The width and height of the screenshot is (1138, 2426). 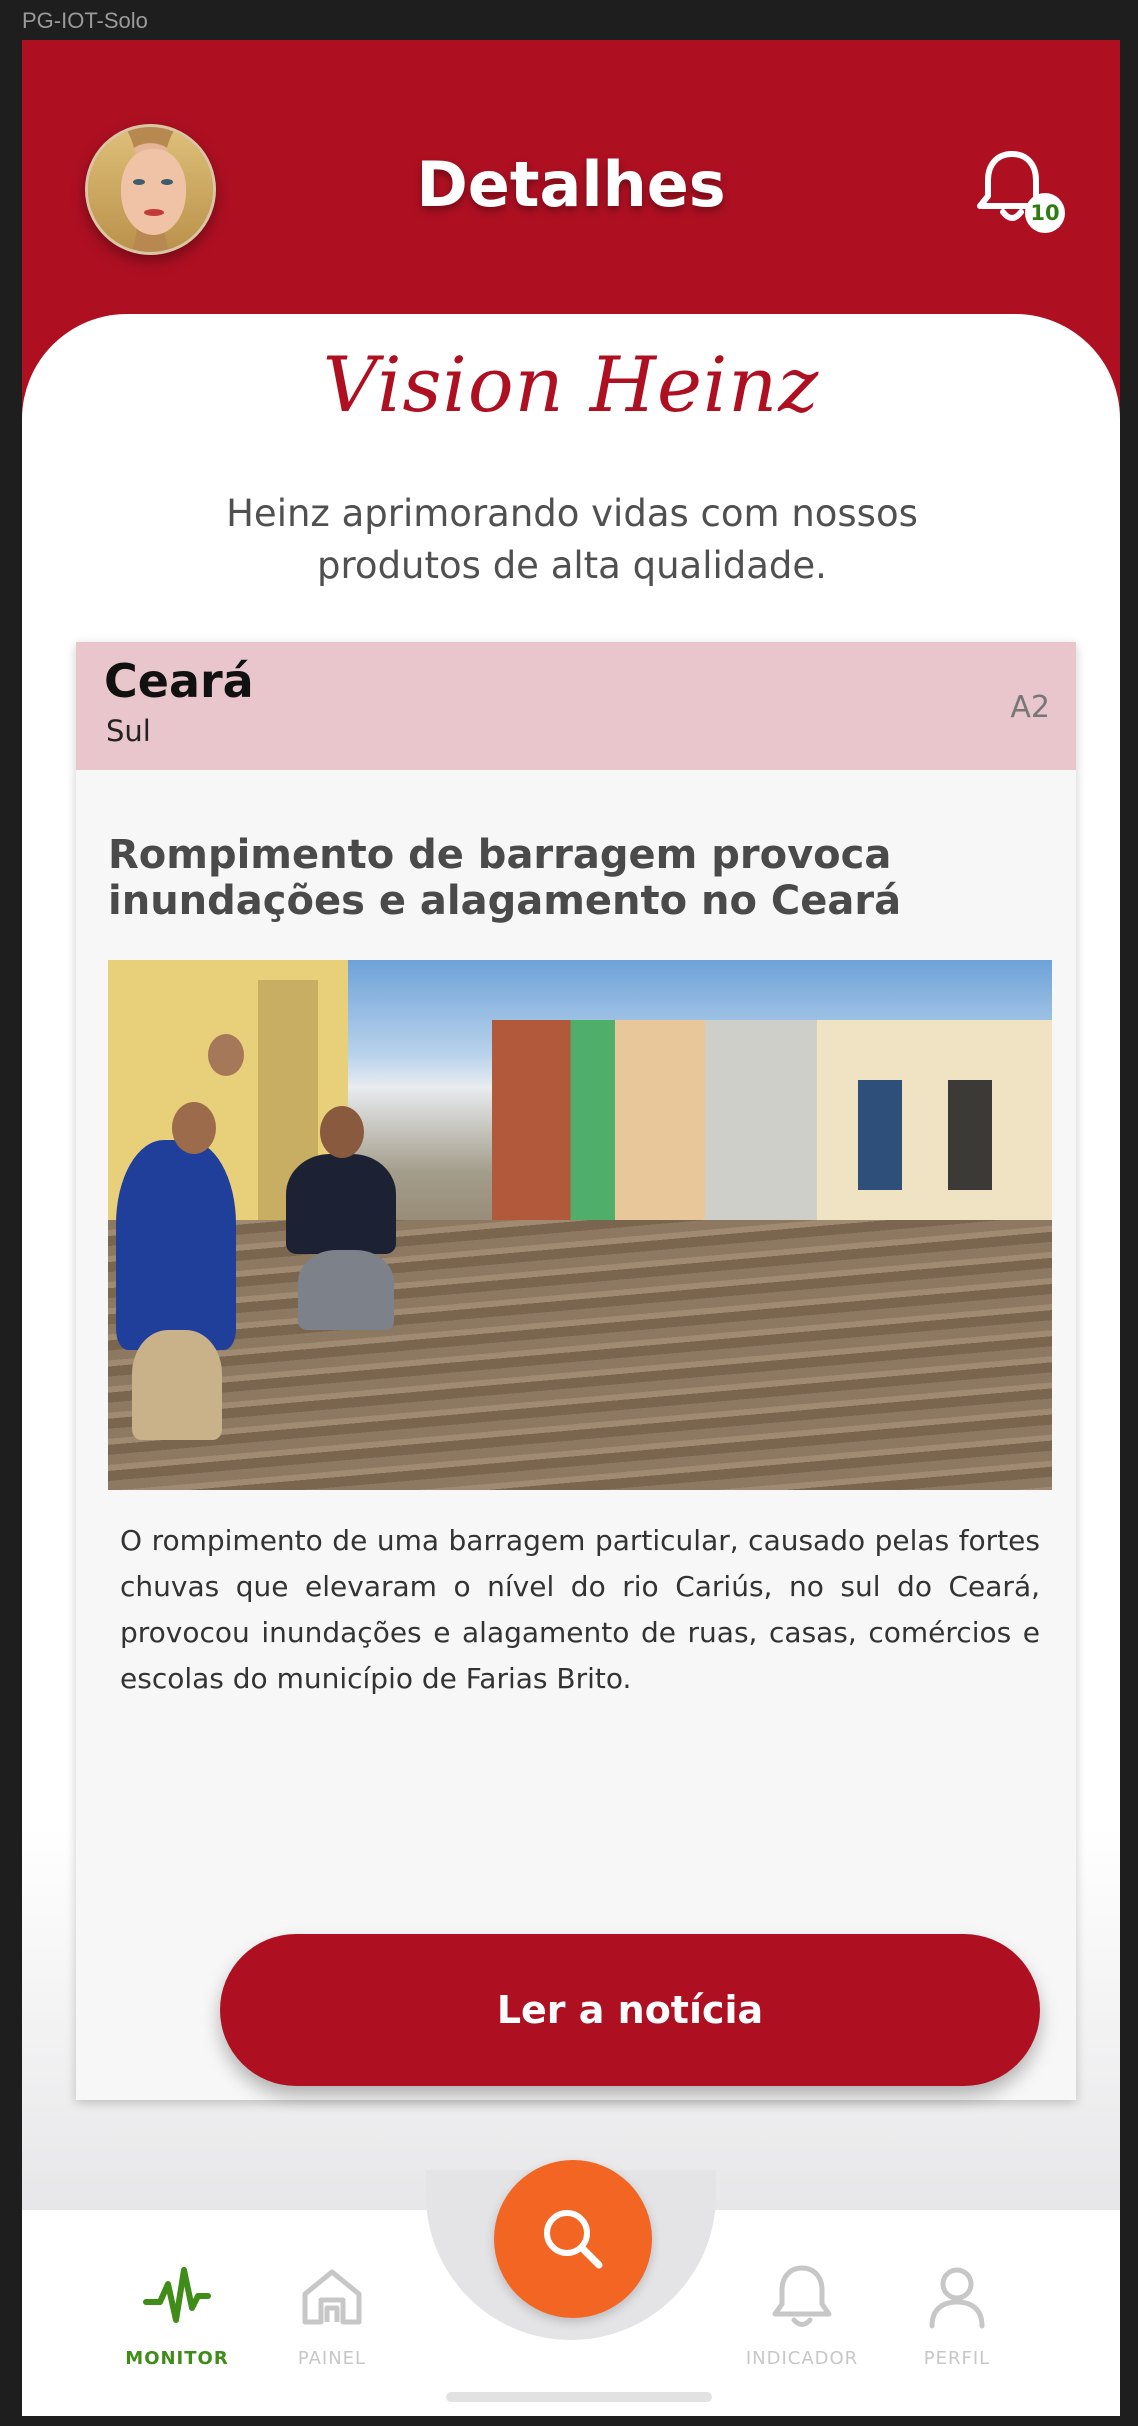 I want to click on tab-label: MONITOR, so click(x=177, y=2358).